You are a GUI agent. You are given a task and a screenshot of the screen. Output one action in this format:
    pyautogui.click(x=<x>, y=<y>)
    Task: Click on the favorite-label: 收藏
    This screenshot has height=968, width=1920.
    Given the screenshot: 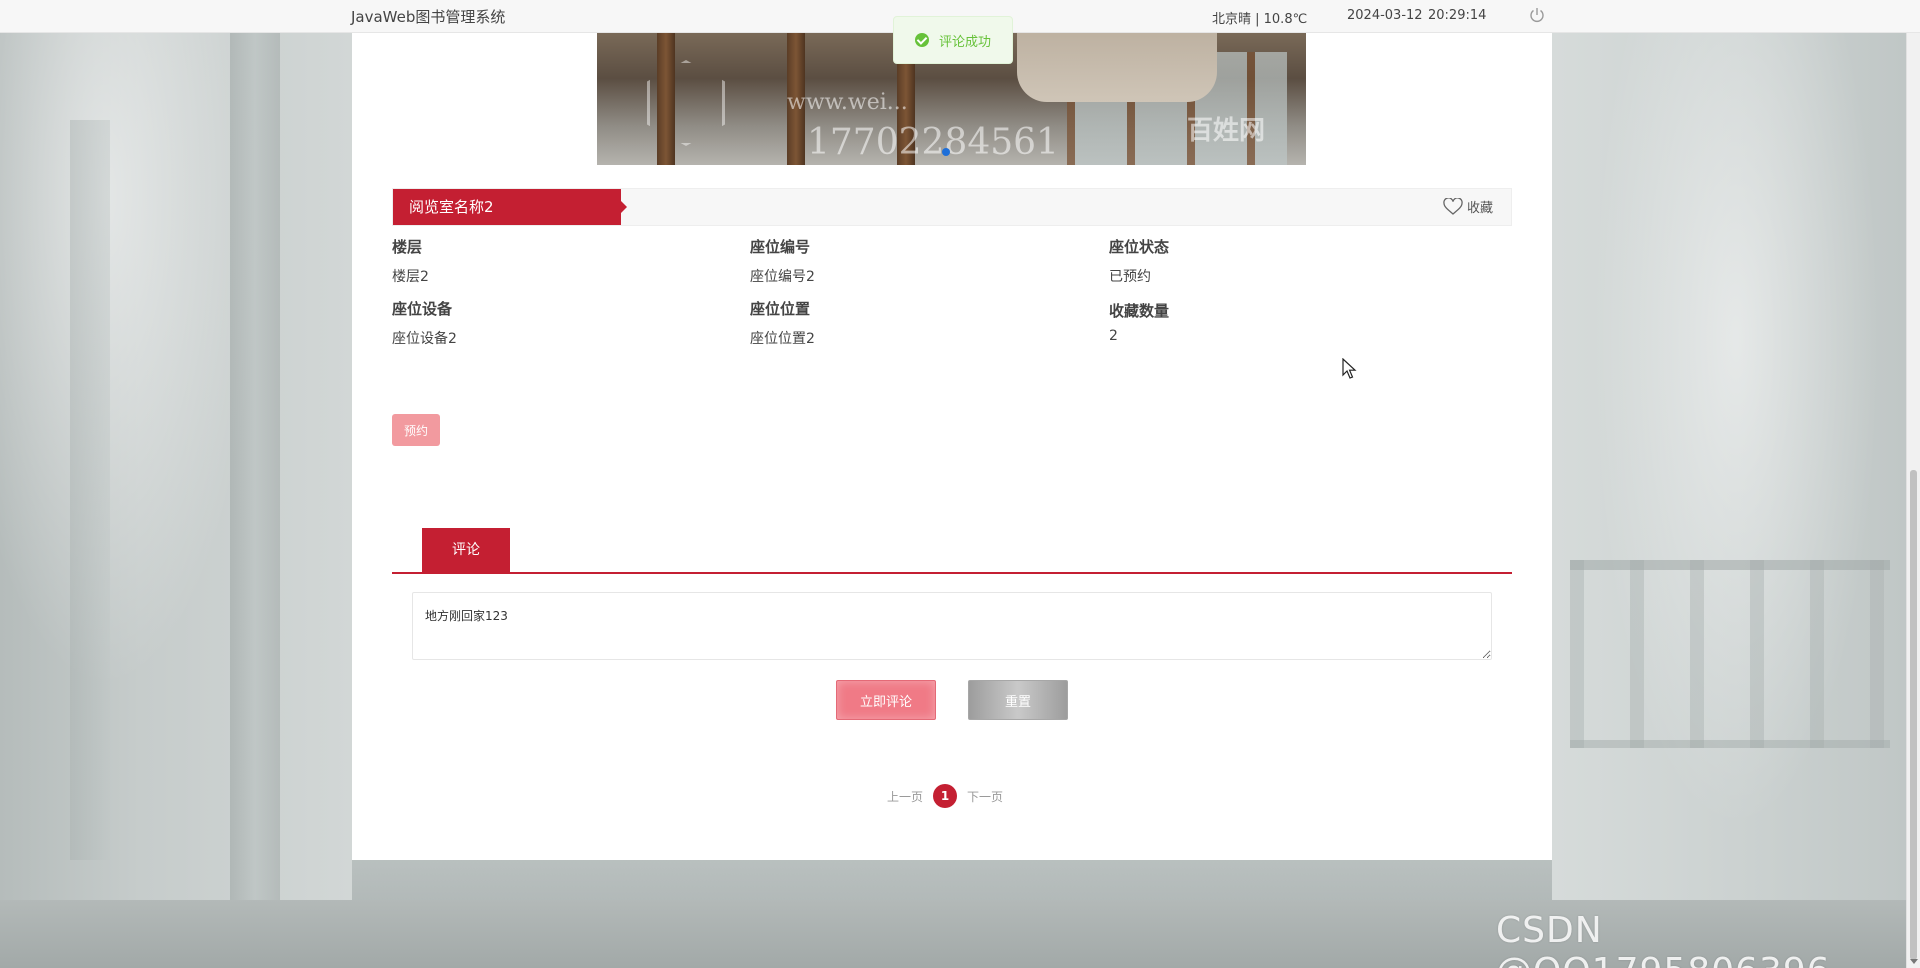 What is the action you would take?
    pyautogui.click(x=1479, y=208)
    